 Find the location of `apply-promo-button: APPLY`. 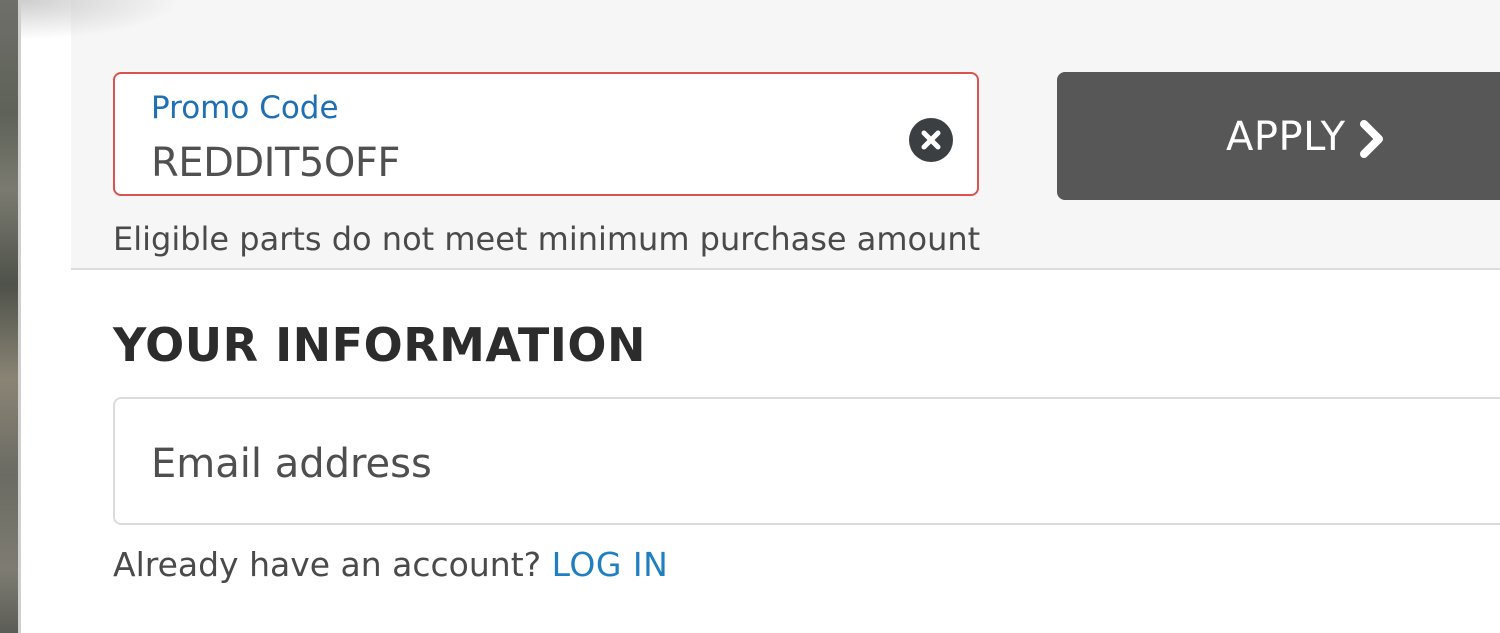

apply-promo-button: APPLY is located at coordinates (1278, 136).